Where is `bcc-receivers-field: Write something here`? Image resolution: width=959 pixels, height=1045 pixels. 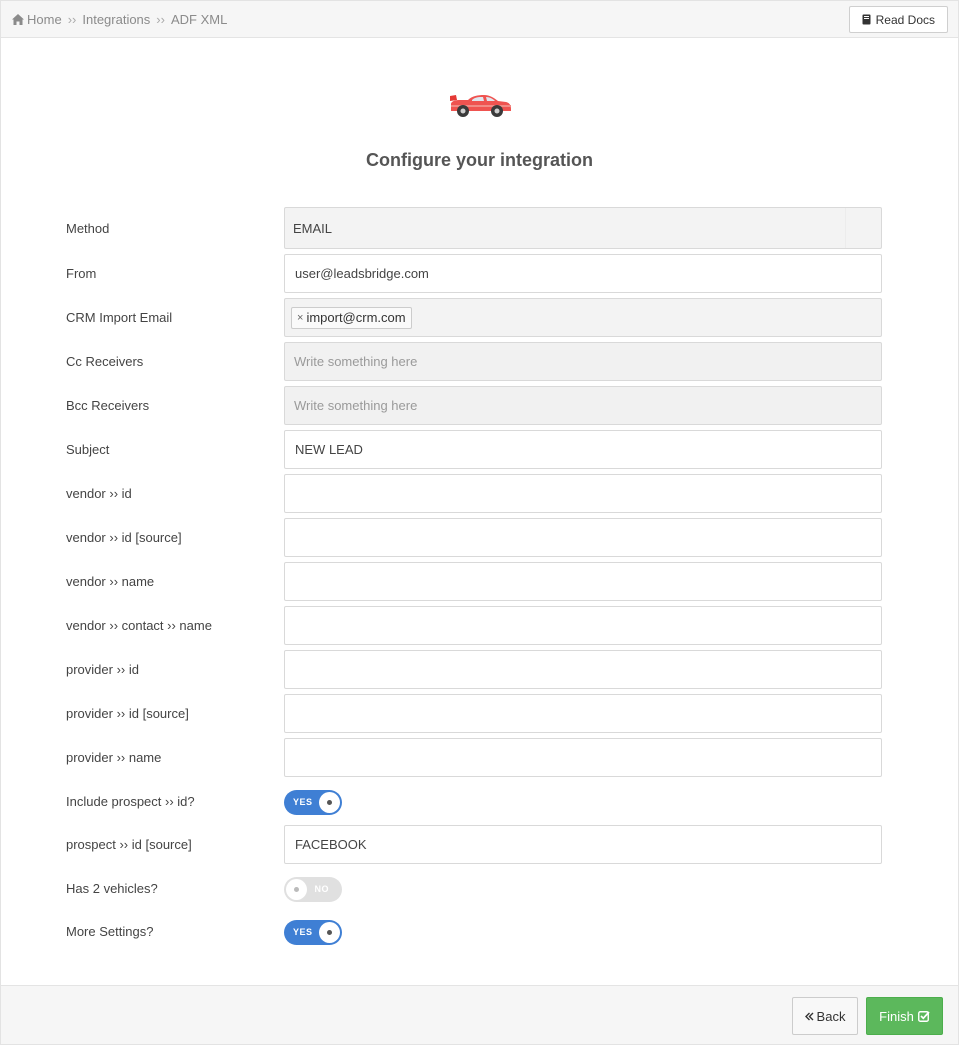
bcc-receivers-field: Write something here is located at coordinates (583, 405).